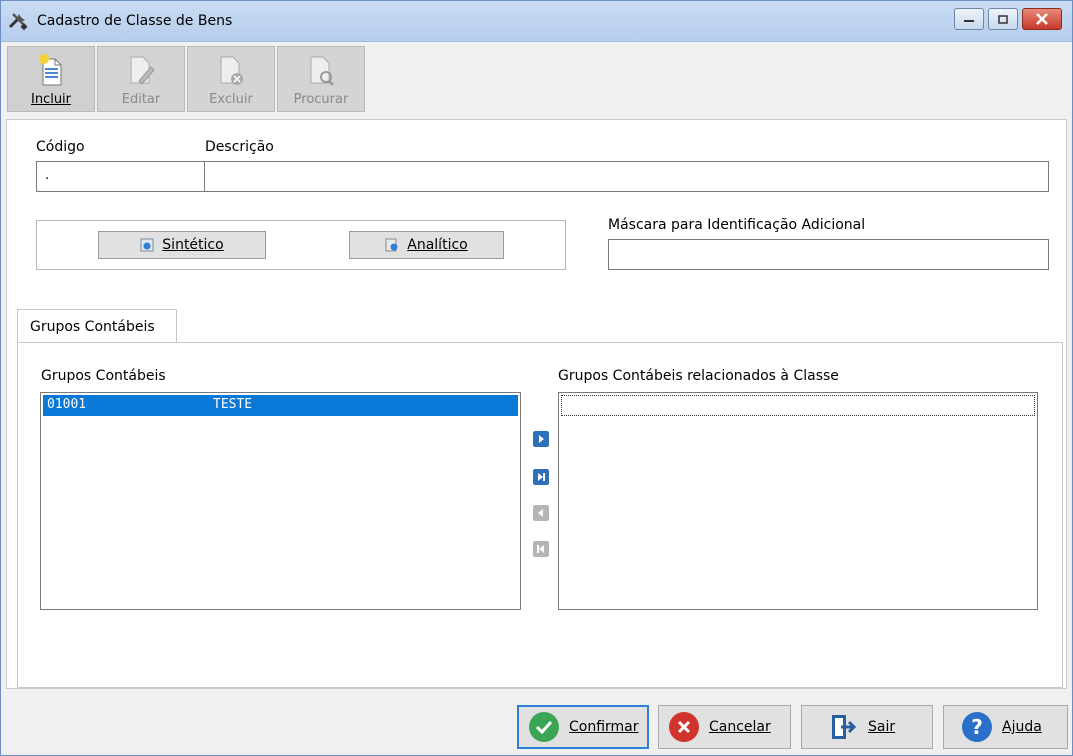 This screenshot has width=1073, height=756. What do you see at coordinates (798, 501) in the screenshot?
I see `grupos-relacionados-list` at bounding box center [798, 501].